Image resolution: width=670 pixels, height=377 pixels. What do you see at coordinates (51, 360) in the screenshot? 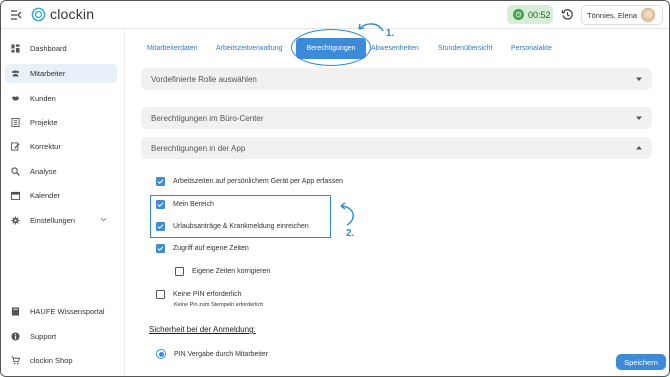
I see `sidebar-item-label: clockin Shop` at bounding box center [51, 360].